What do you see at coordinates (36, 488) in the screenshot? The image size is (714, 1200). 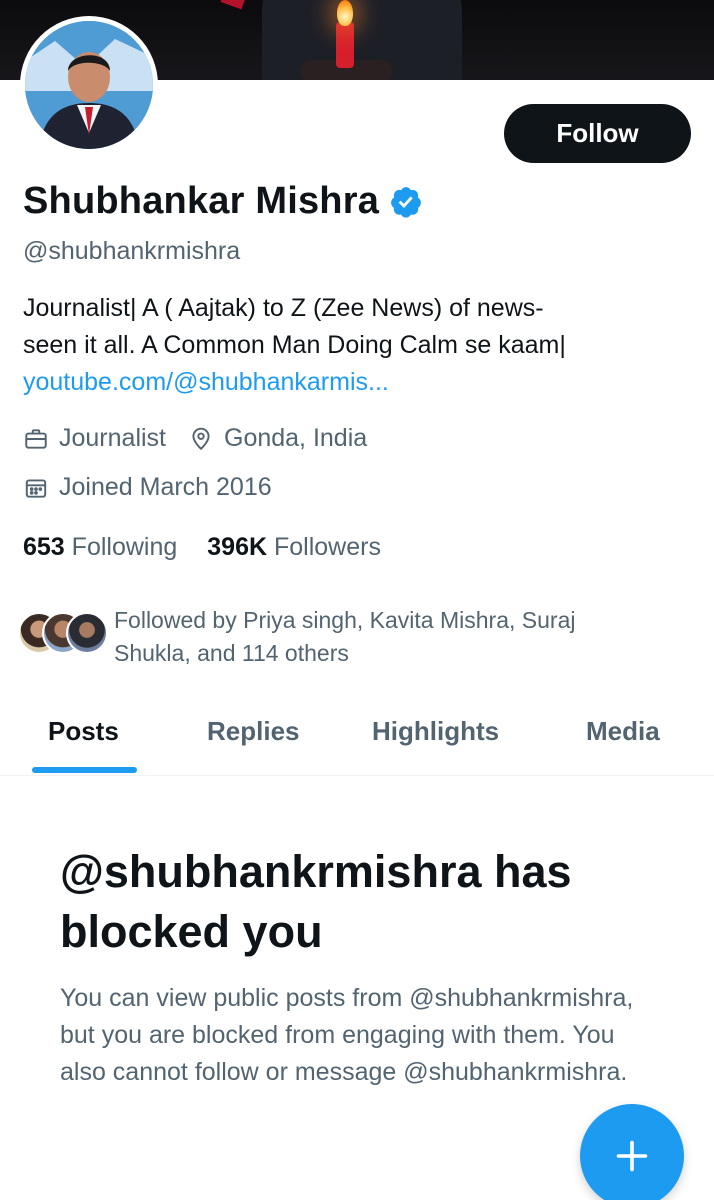 I see `calendar-icon` at bounding box center [36, 488].